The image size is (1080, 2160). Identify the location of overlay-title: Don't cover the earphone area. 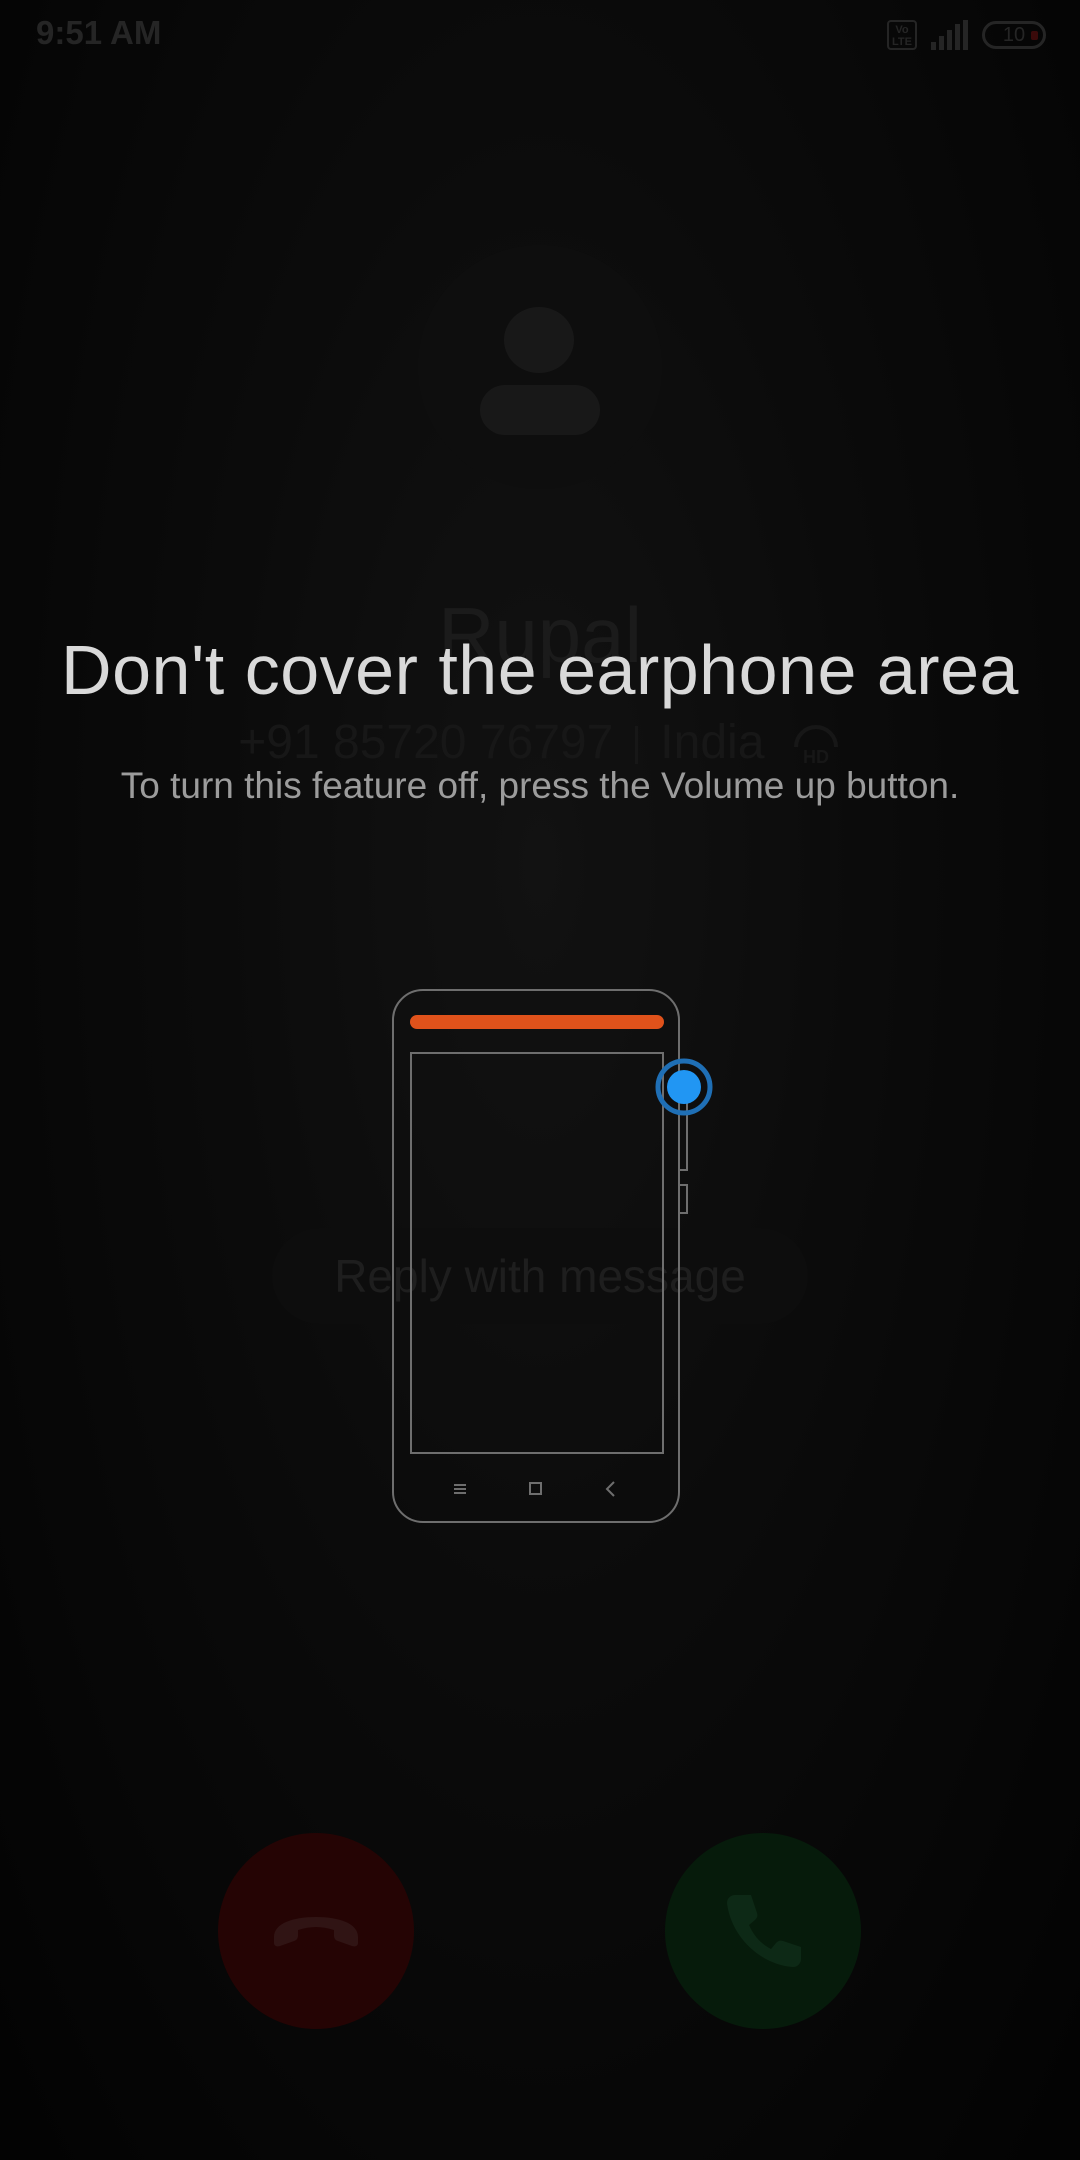
(540, 670).